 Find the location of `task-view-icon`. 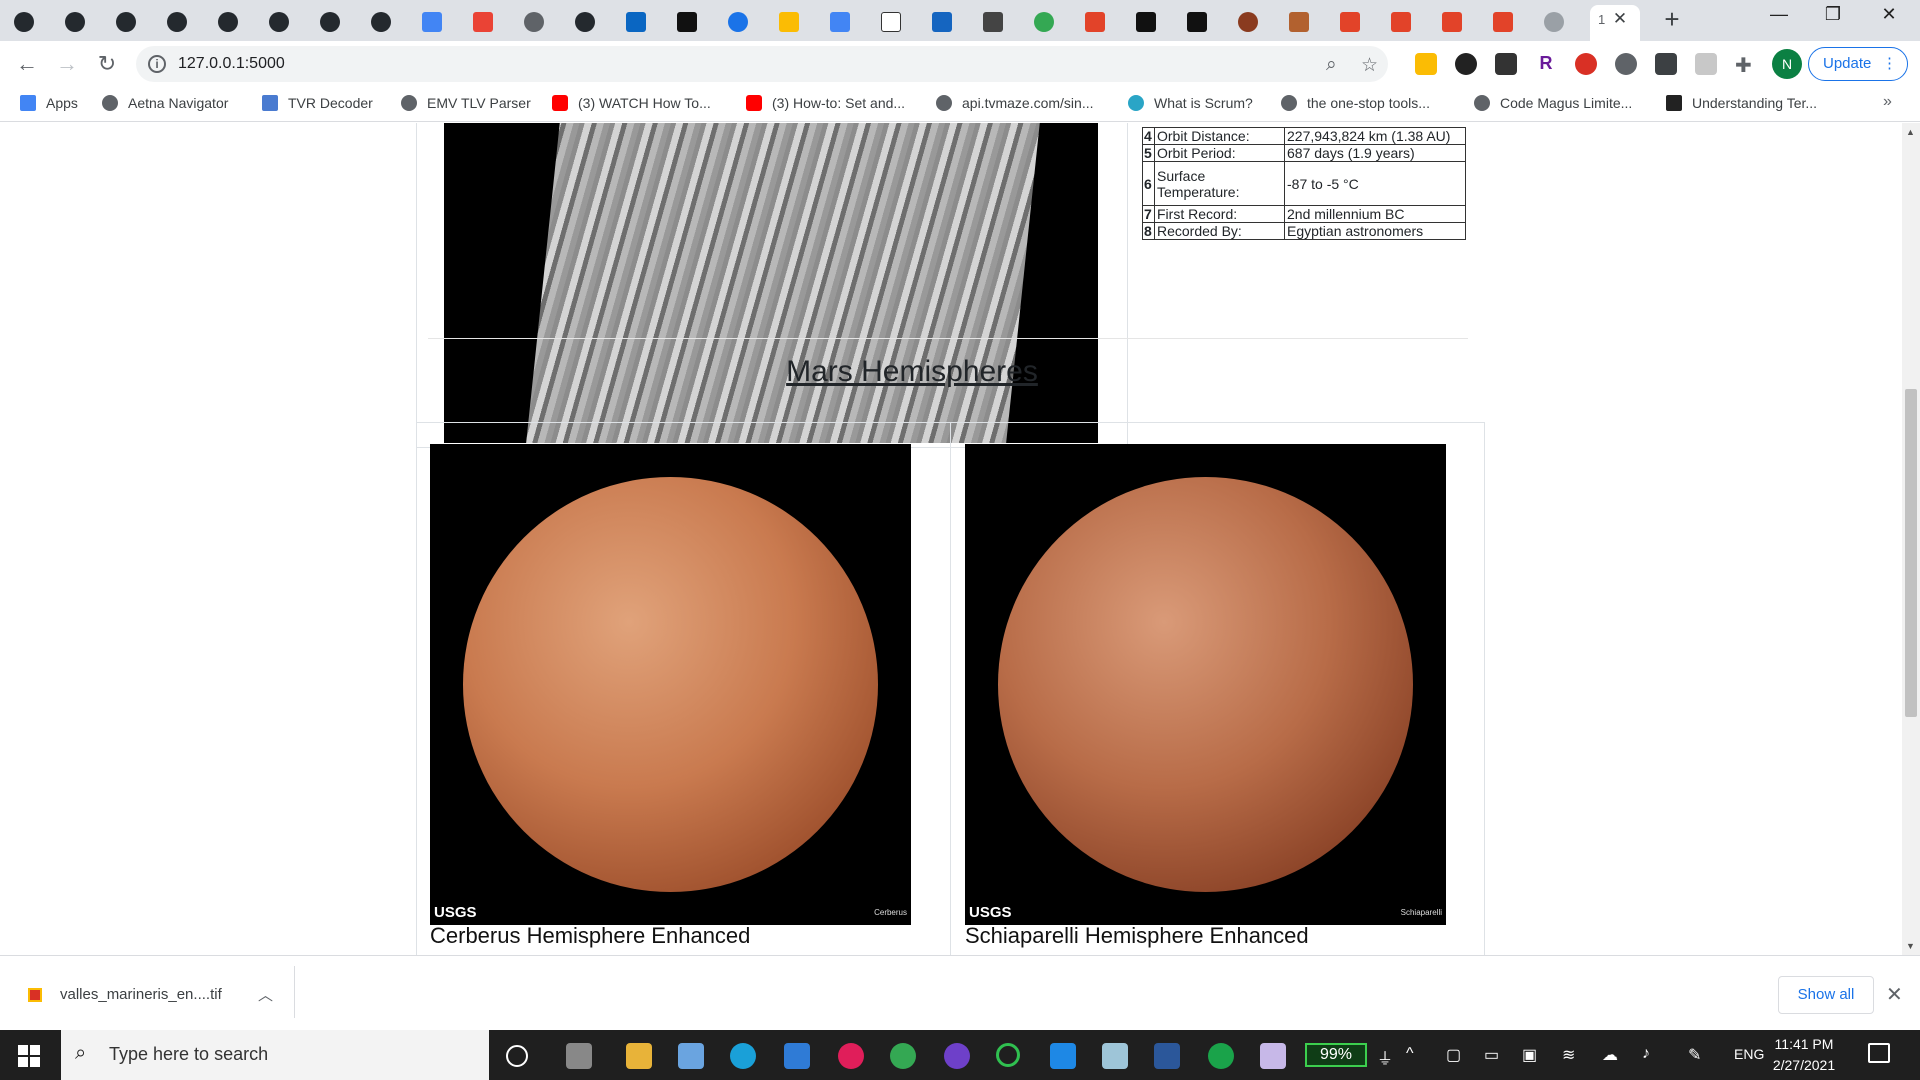

task-view-icon is located at coordinates (579, 1056).